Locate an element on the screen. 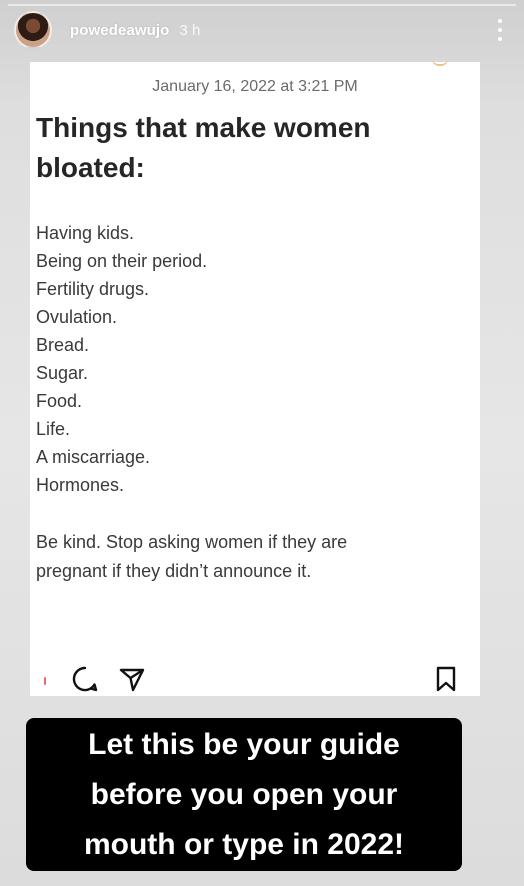 The width and height of the screenshot is (524, 886). comment-icon is located at coordinates (85, 679).